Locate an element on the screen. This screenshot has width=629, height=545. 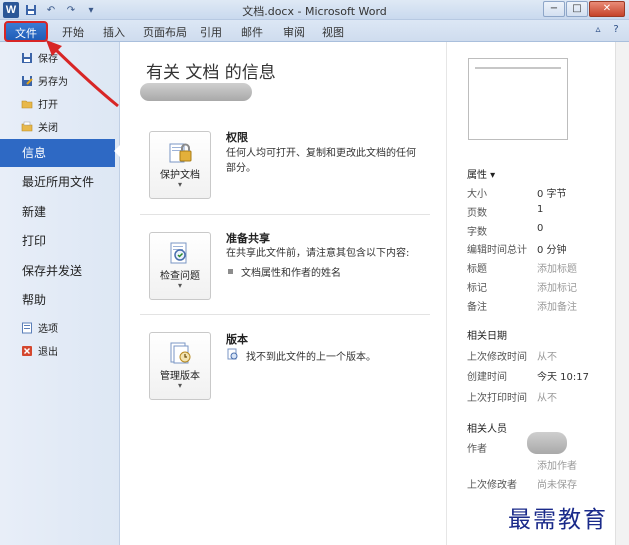
date-created-value: 今天 10:17 is located at coordinates (563, 377).